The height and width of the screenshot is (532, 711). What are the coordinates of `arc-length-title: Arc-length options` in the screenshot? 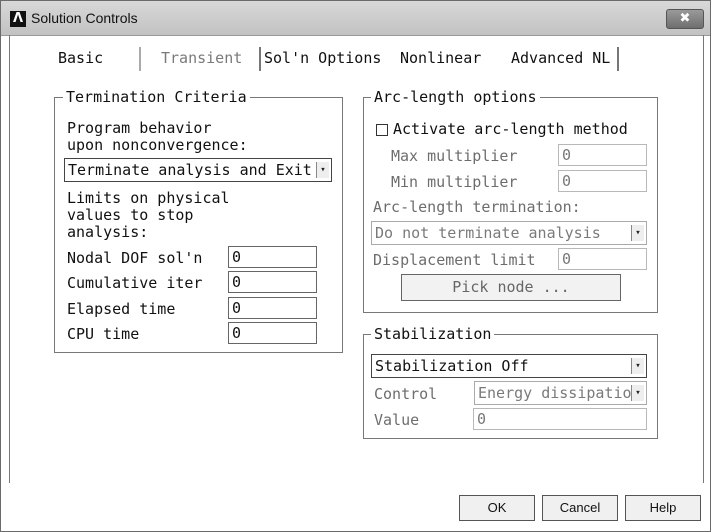 It's located at (455, 97).